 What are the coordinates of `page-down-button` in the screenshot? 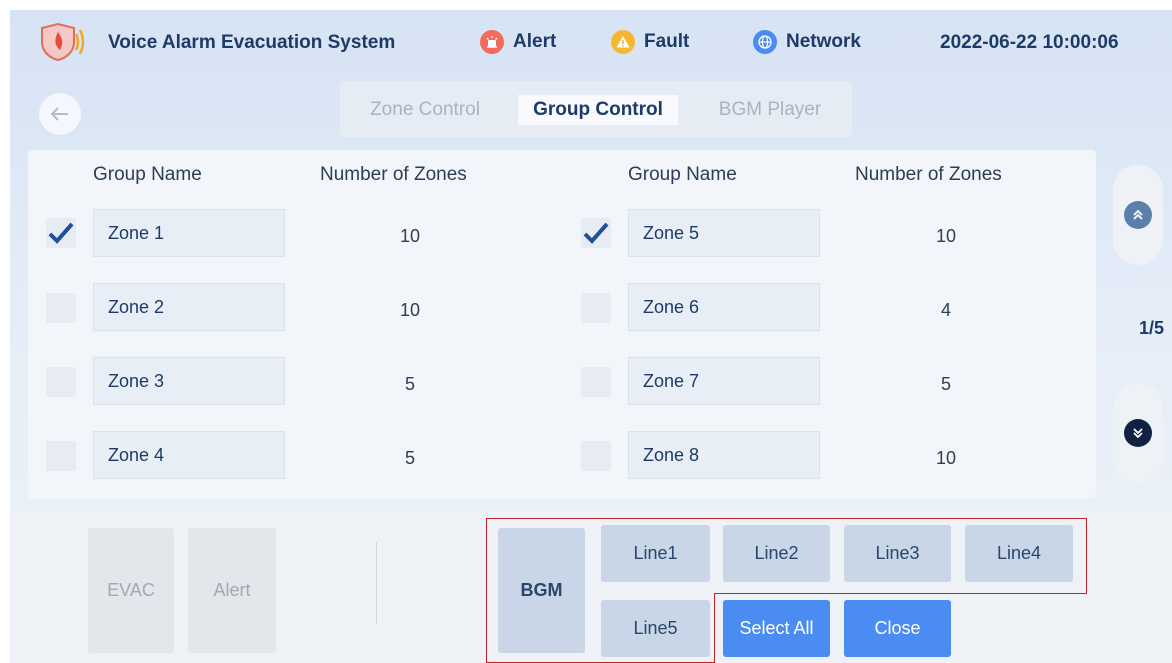 It's located at (1138, 433).